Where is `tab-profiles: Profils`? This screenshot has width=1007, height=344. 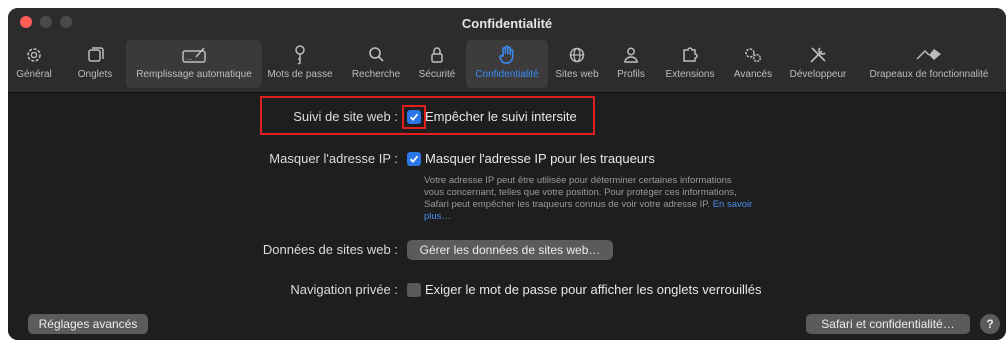 tab-profiles: Profils is located at coordinates (631, 64).